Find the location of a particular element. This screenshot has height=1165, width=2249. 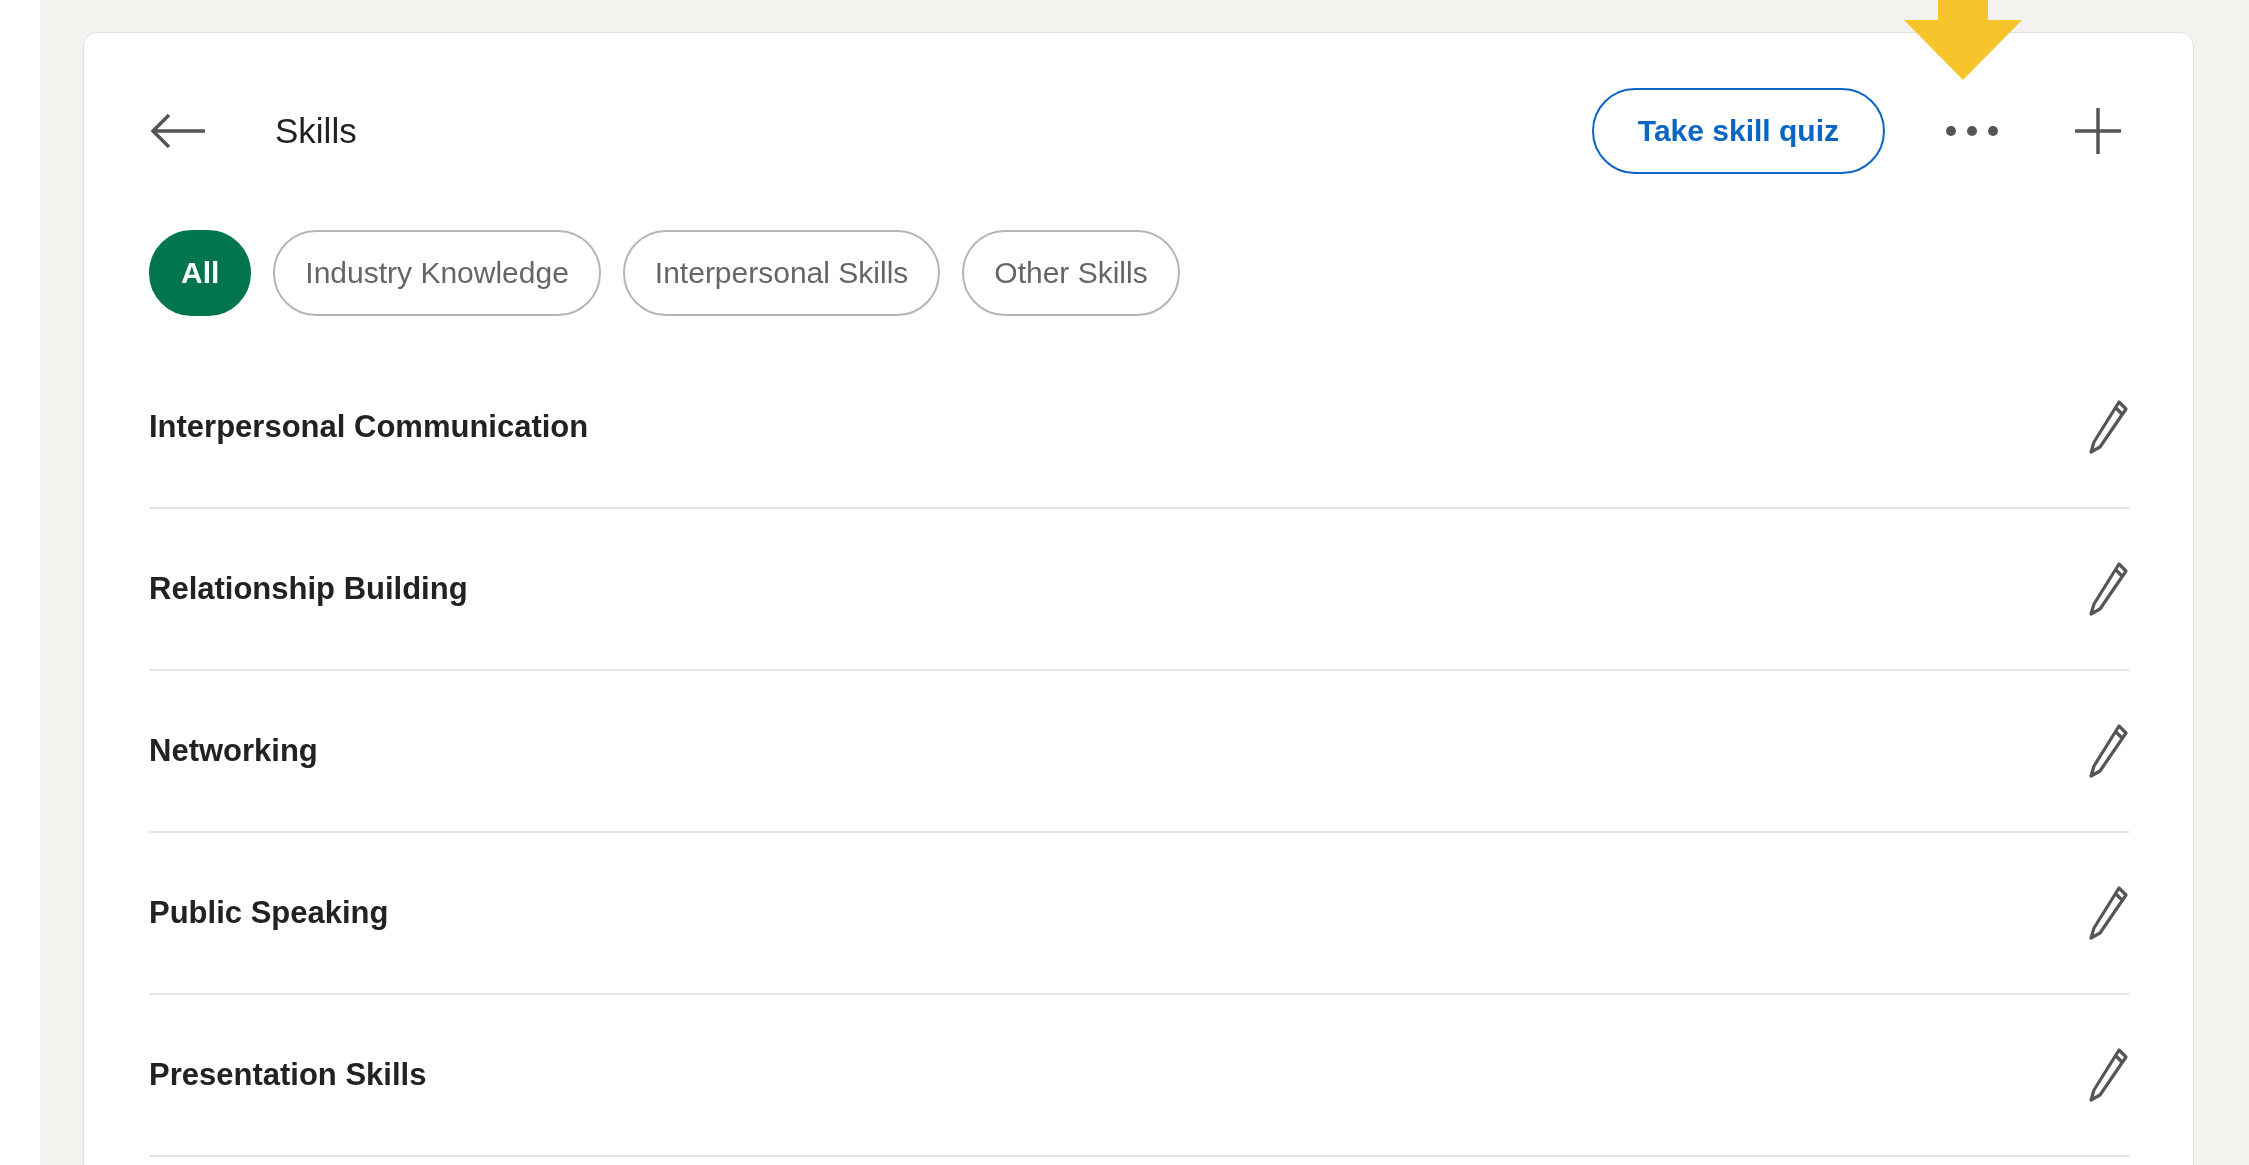

skill-name: Networking is located at coordinates (233, 751).